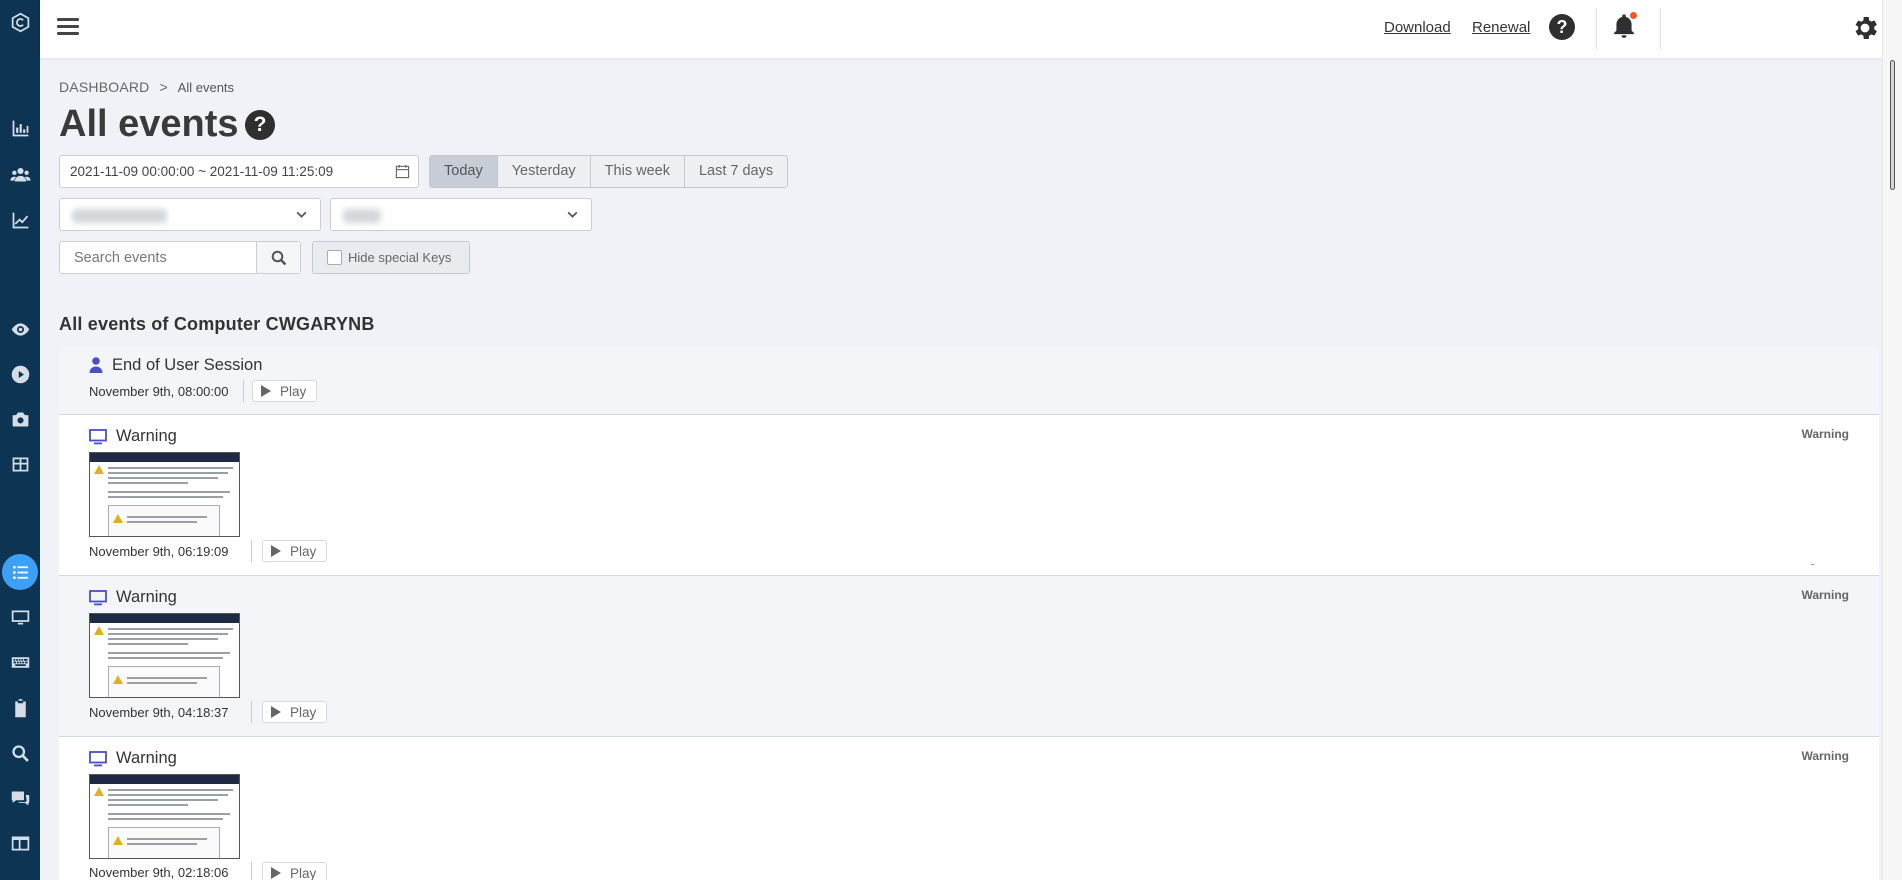 This screenshot has width=1902, height=880. I want to click on chat-icon, so click(20, 798).